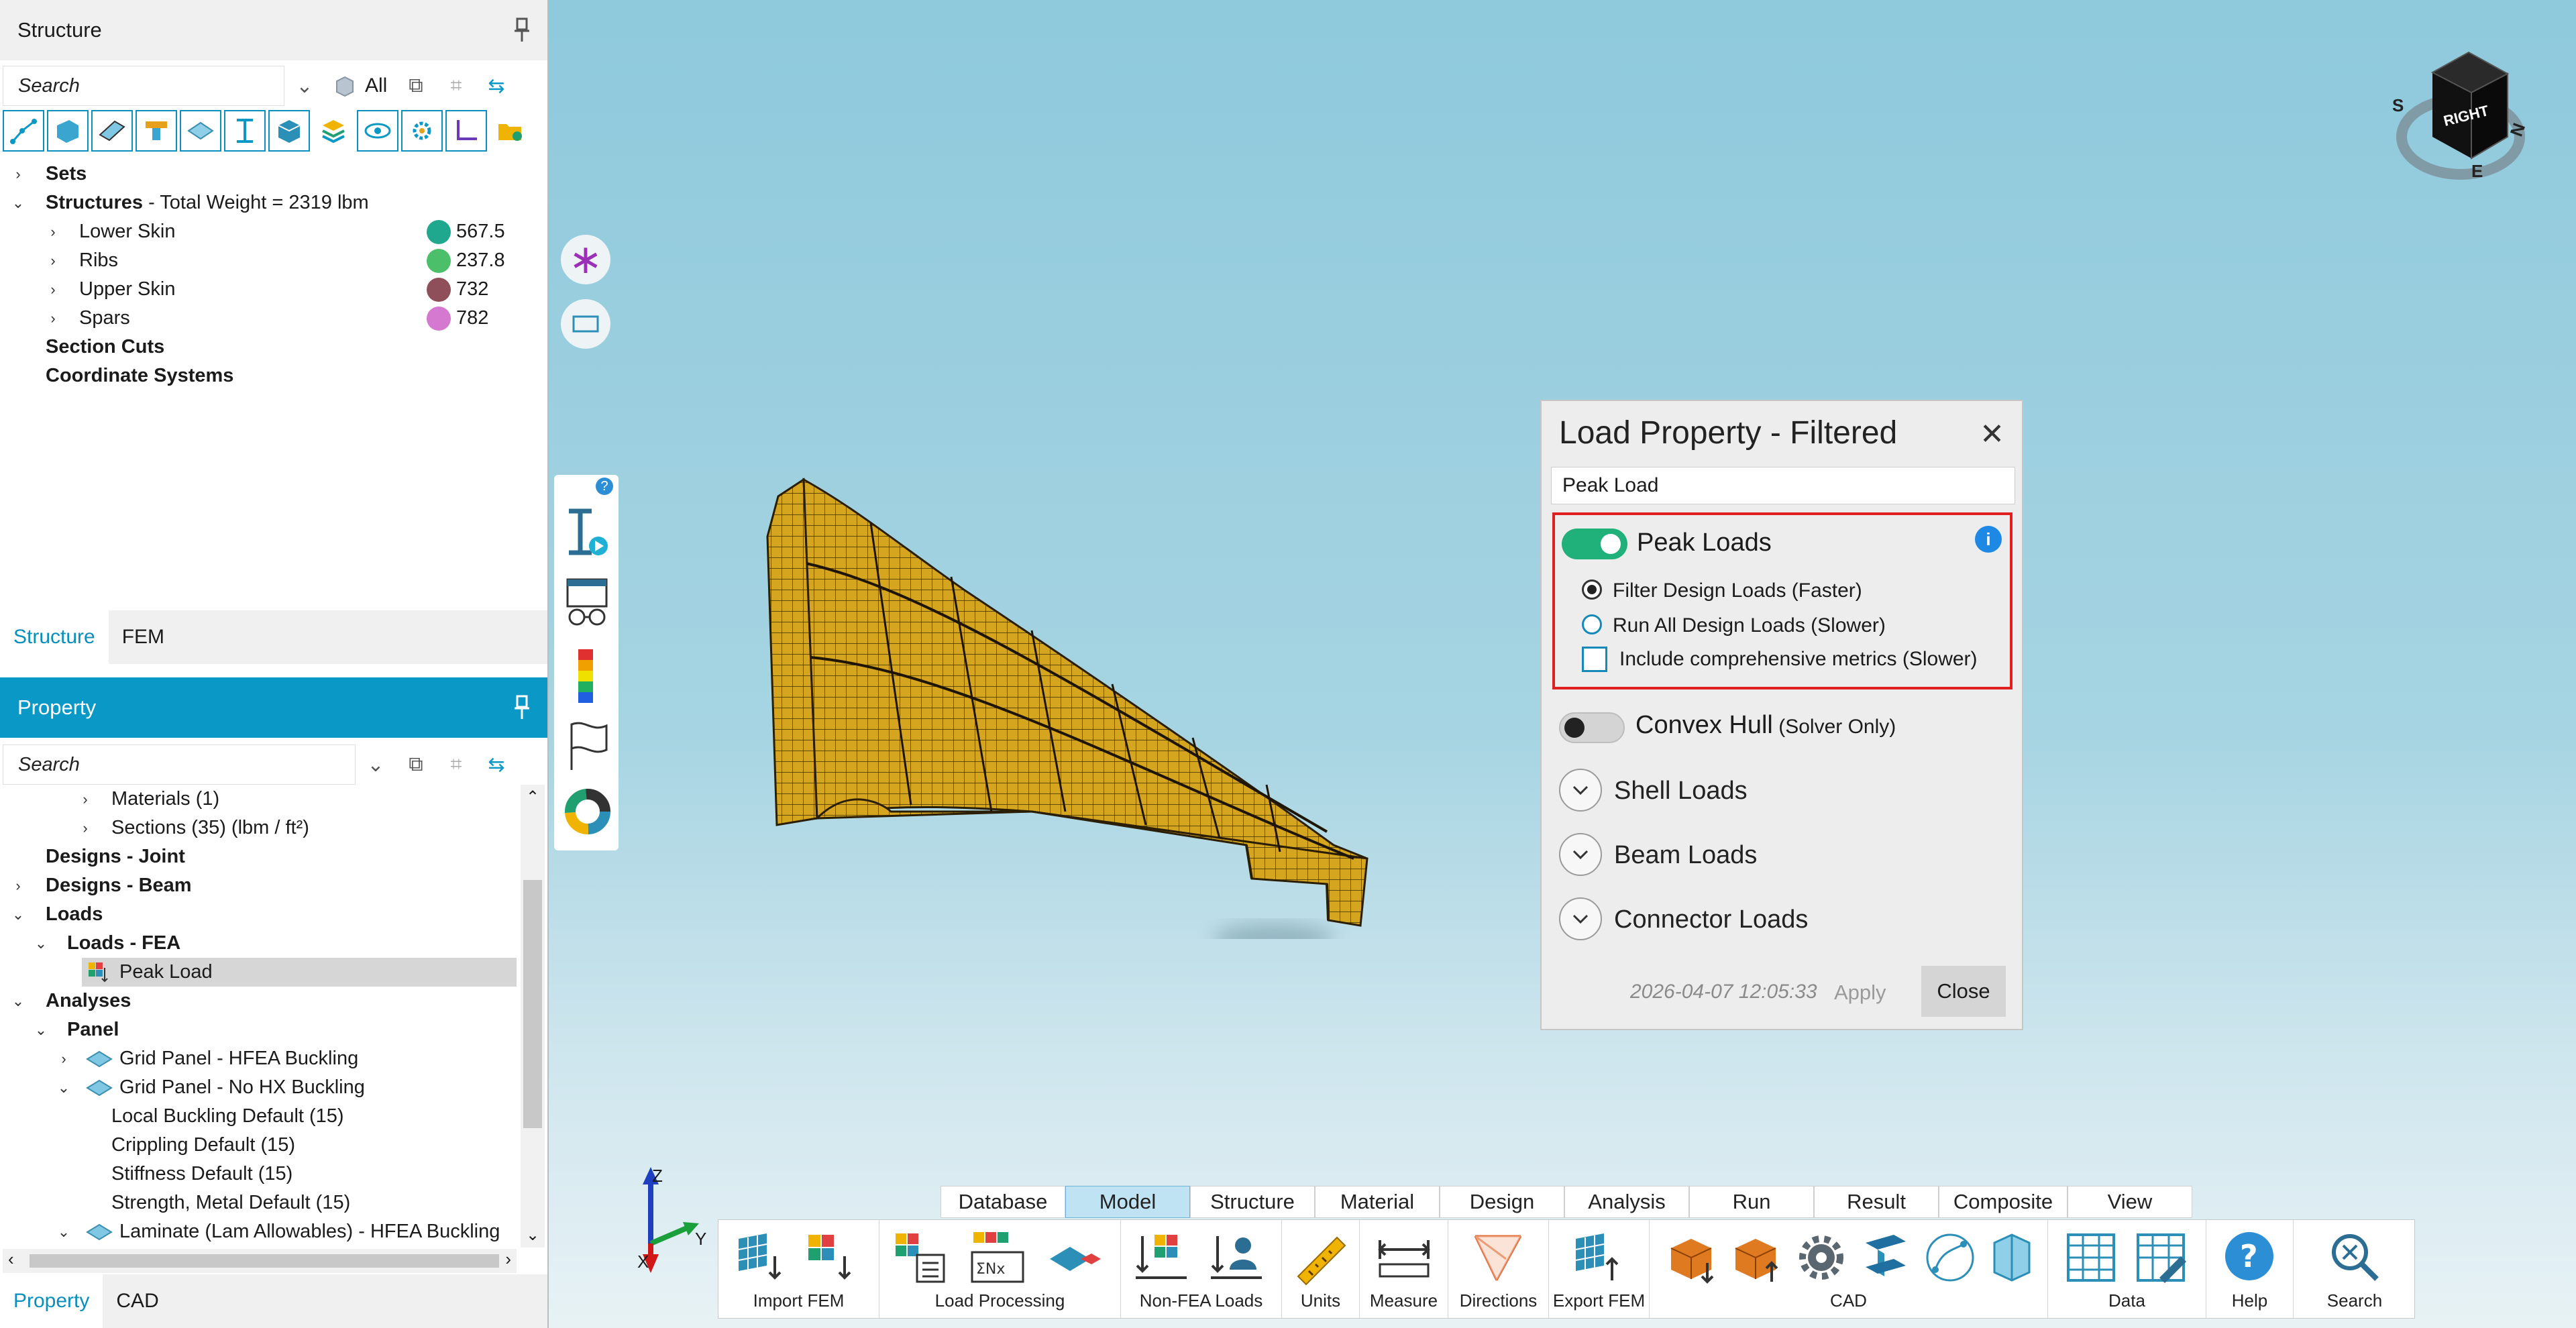  What do you see at coordinates (1502, 1202) in the screenshot?
I see `ribbon-tab-design: Design` at bounding box center [1502, 1202].